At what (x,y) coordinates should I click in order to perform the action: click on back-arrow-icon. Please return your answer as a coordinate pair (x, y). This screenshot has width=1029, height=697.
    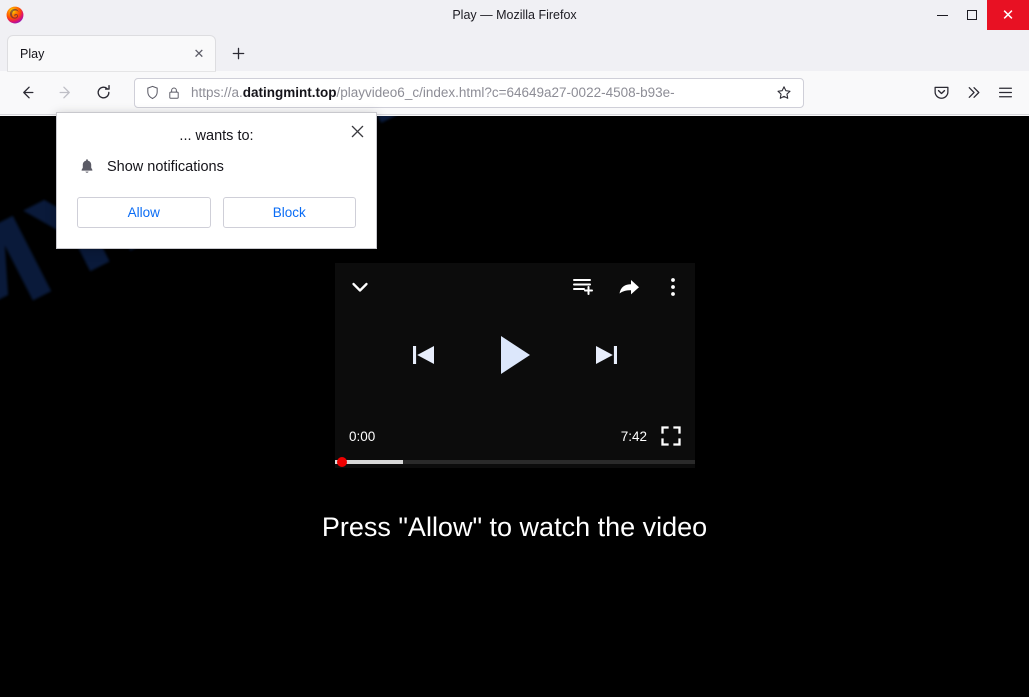
    Looking at the image, I should click on (27, 92).